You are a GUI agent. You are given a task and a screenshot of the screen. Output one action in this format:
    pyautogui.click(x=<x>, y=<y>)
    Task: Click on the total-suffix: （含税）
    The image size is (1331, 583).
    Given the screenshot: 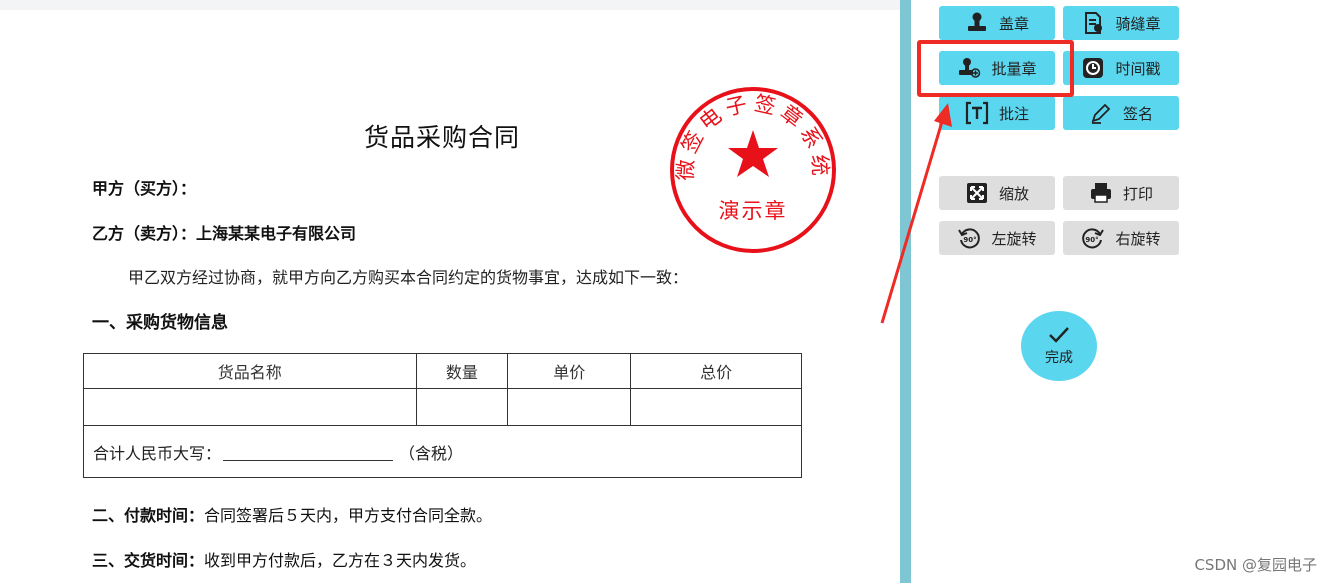 What is the action you would take?
    pyautogui.click(x=431, y=453)
    